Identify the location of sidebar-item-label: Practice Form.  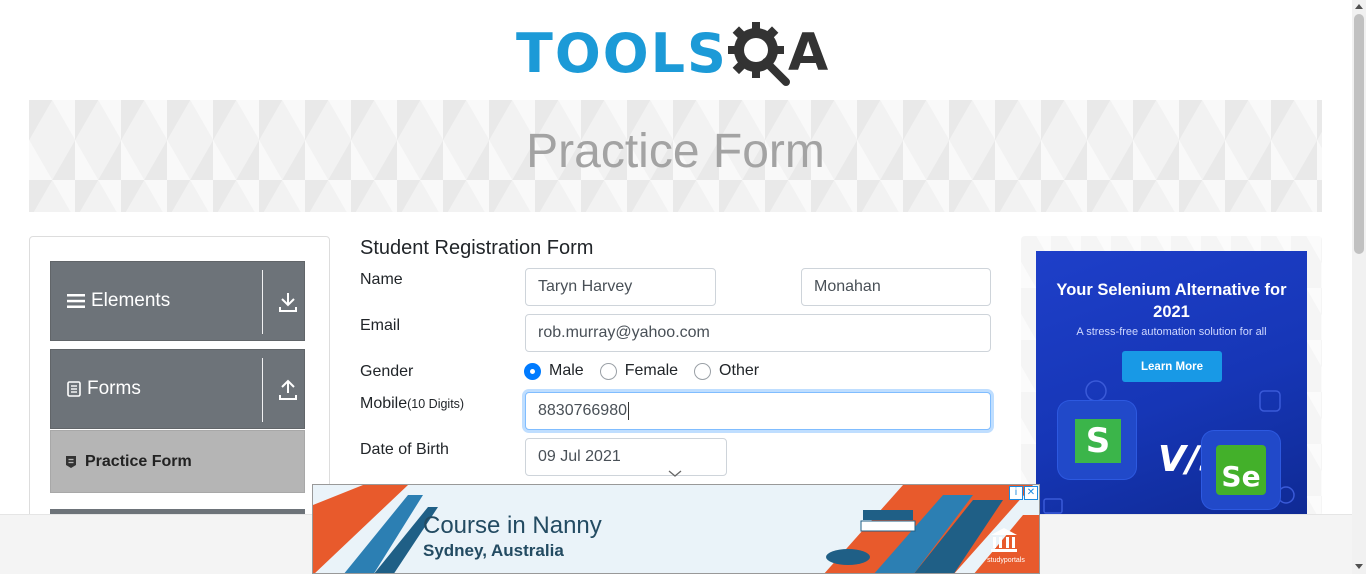
(138, 461).